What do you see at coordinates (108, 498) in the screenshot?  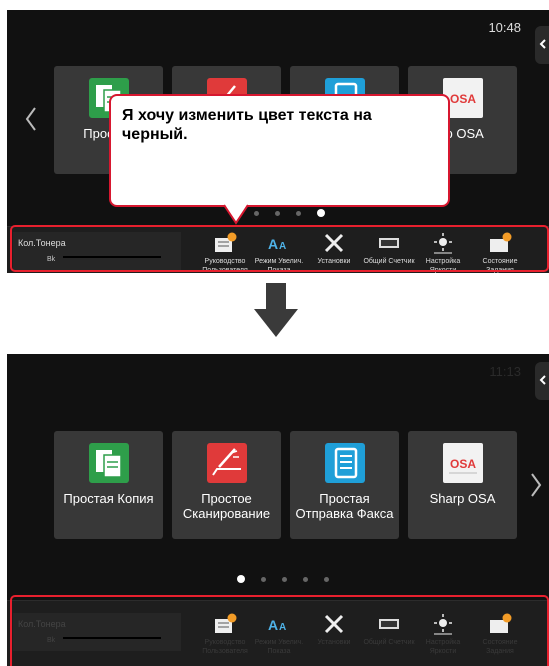 I see `tile-label: Простая Копия` at bounding box center [108, 498].